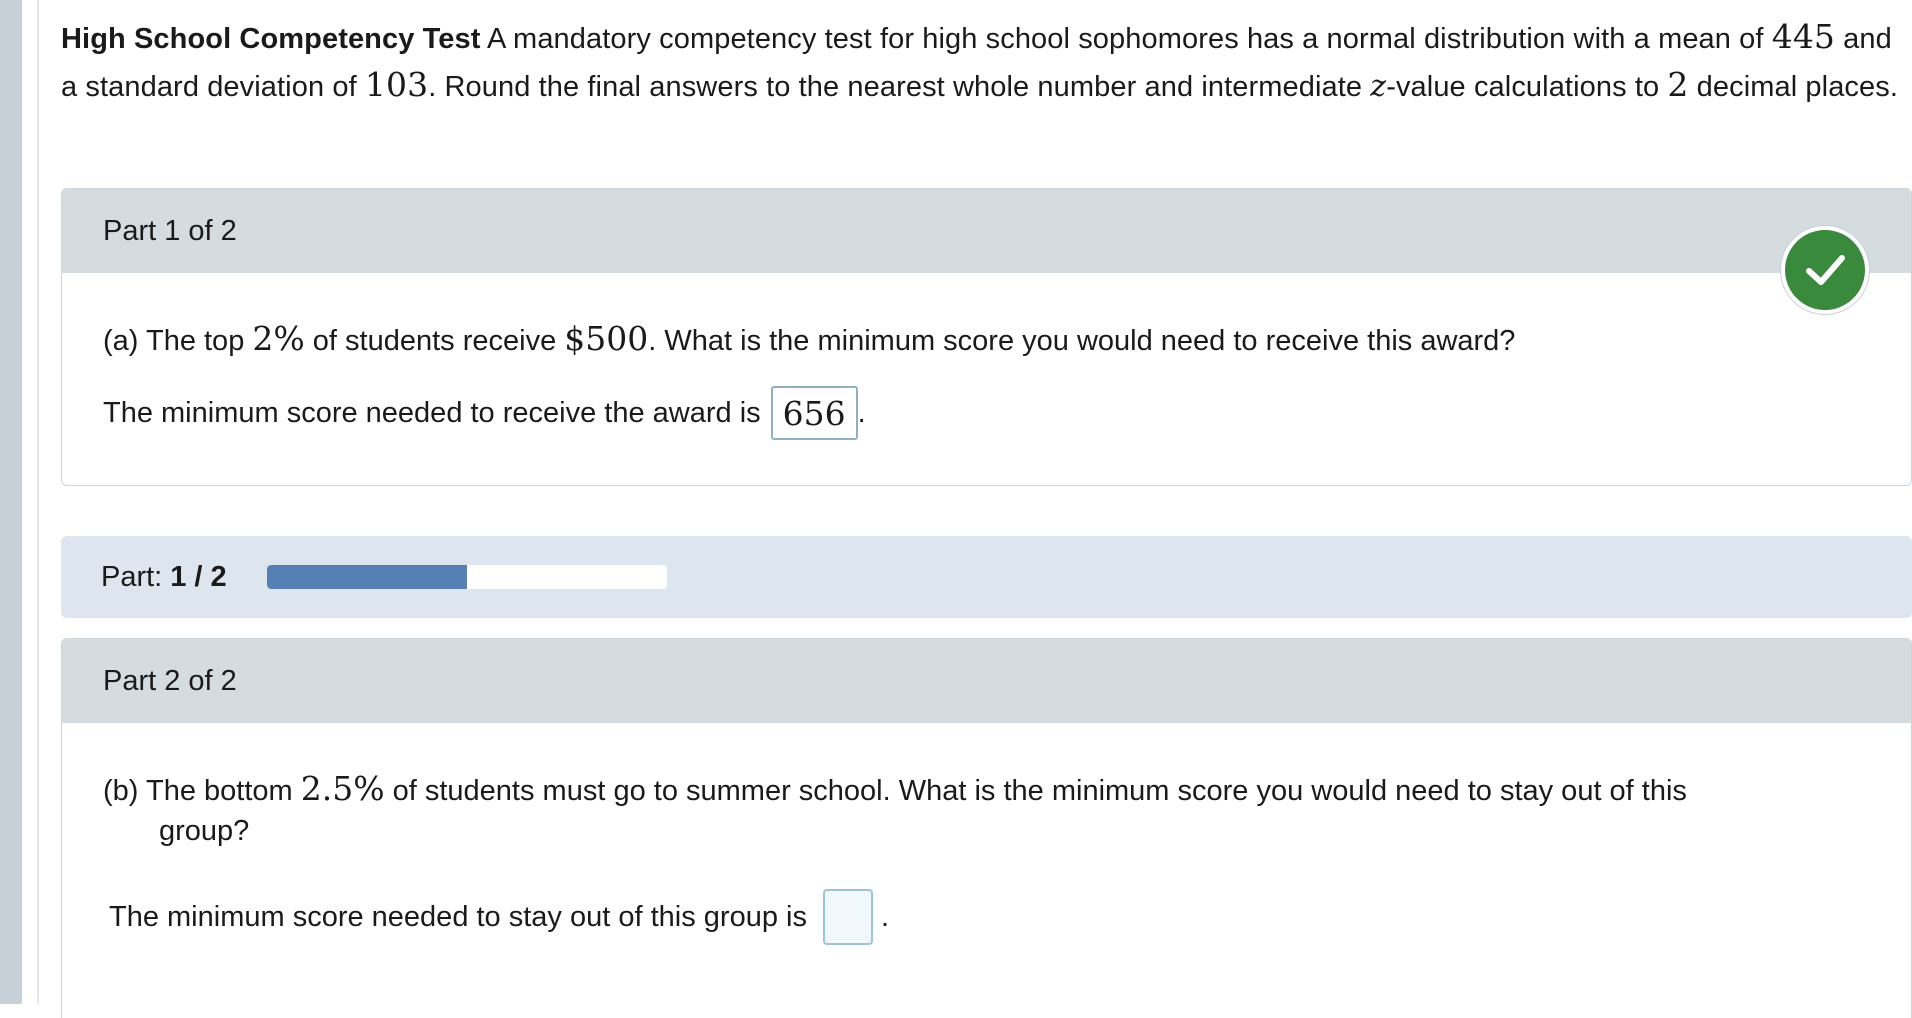  I want to click on progress-bar-fill, so click(366, 577).